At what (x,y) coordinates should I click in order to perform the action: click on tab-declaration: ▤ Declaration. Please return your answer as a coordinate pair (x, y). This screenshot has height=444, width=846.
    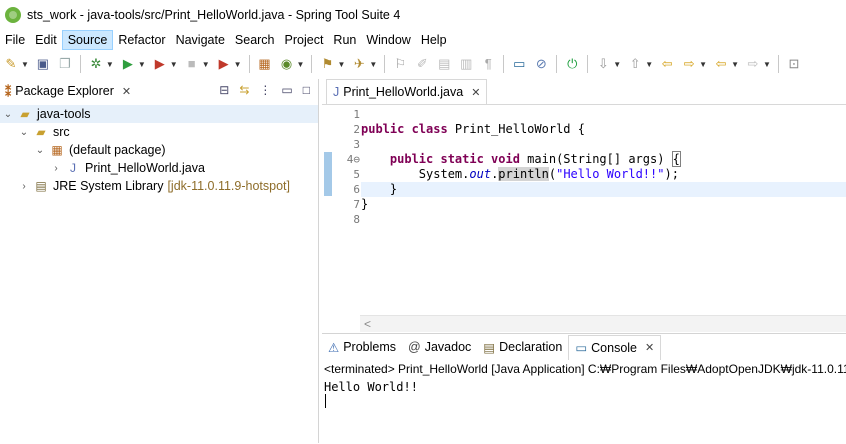
    Looking at the image, I should click on (522, 347).